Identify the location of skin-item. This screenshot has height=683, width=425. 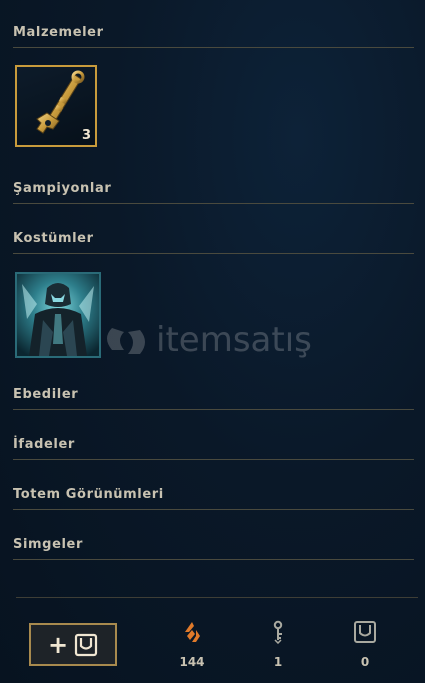
(58, 315).